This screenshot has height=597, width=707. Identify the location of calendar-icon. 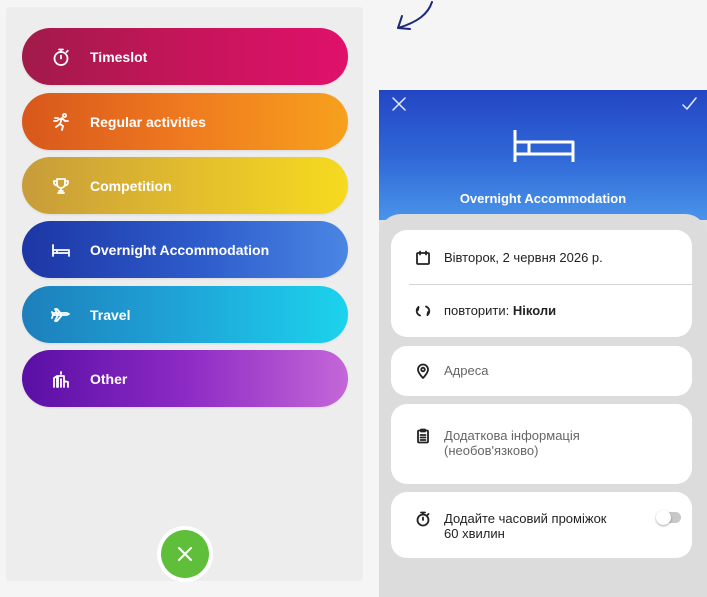
(423, 258).